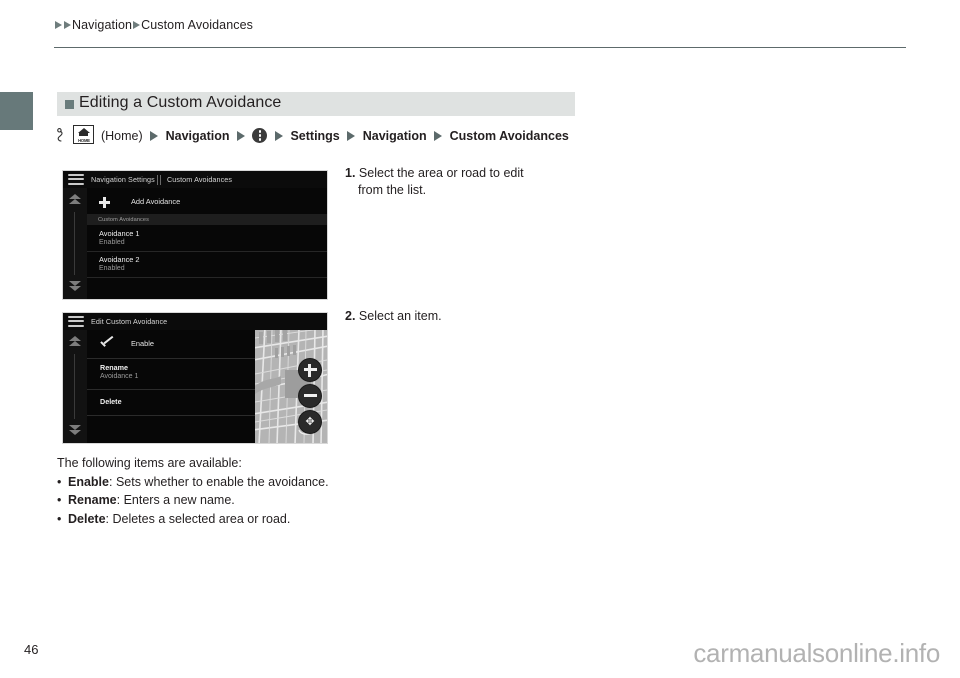 The width and height of the screenshot is (960, 678). Describe the element at coordinates (171, 374) in the screenshot. I see `rename-row: Rename Avoidance 1` at that location.